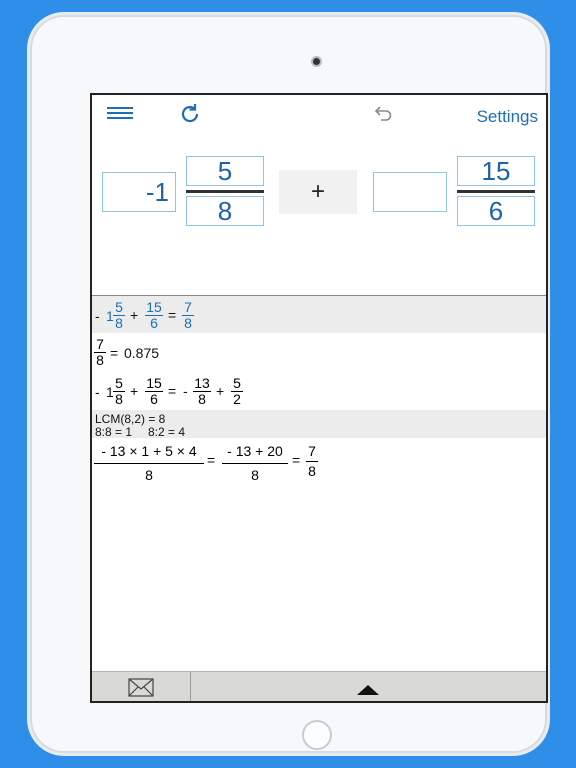  Describe the element at coordinates (139, 192) in the screenshot. I see `first-whole-input: -1` at that location.